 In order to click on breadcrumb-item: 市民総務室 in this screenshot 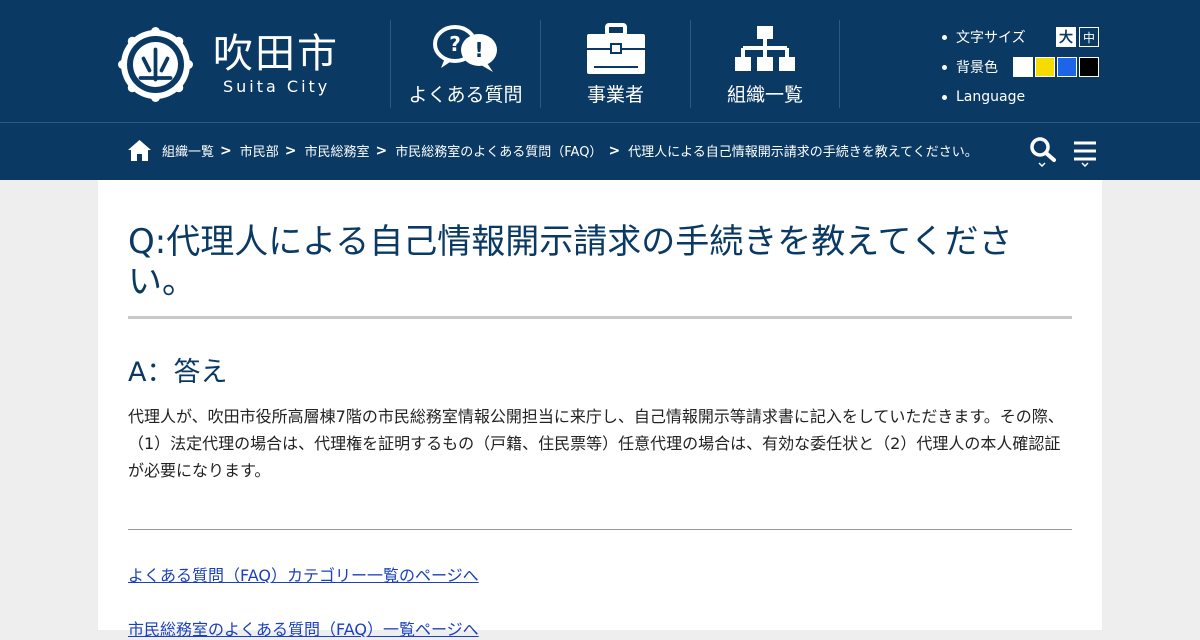, I will do `click(337, 150)`.